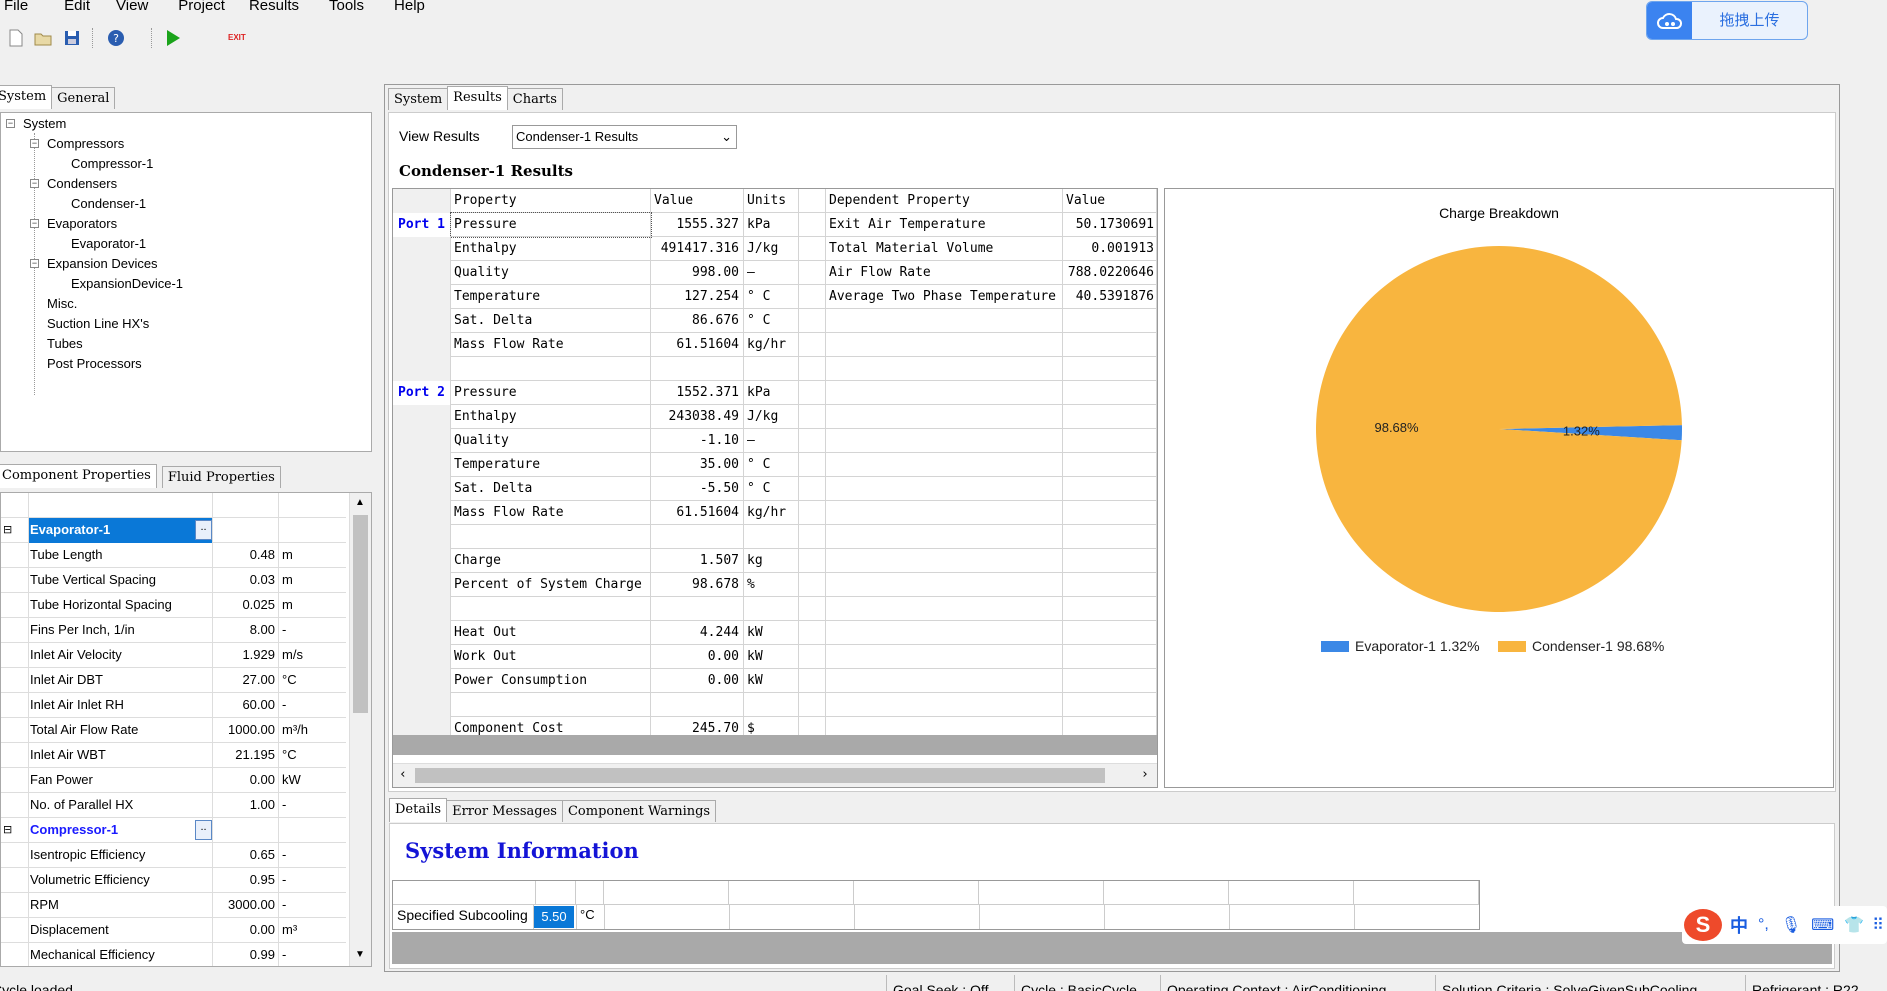 The width and height of the screenshot is (1887, 991). What do you see at coordinates (360, 614) in the screenshot?
I see `scroll-thumb` at bounding box center [360, 614].